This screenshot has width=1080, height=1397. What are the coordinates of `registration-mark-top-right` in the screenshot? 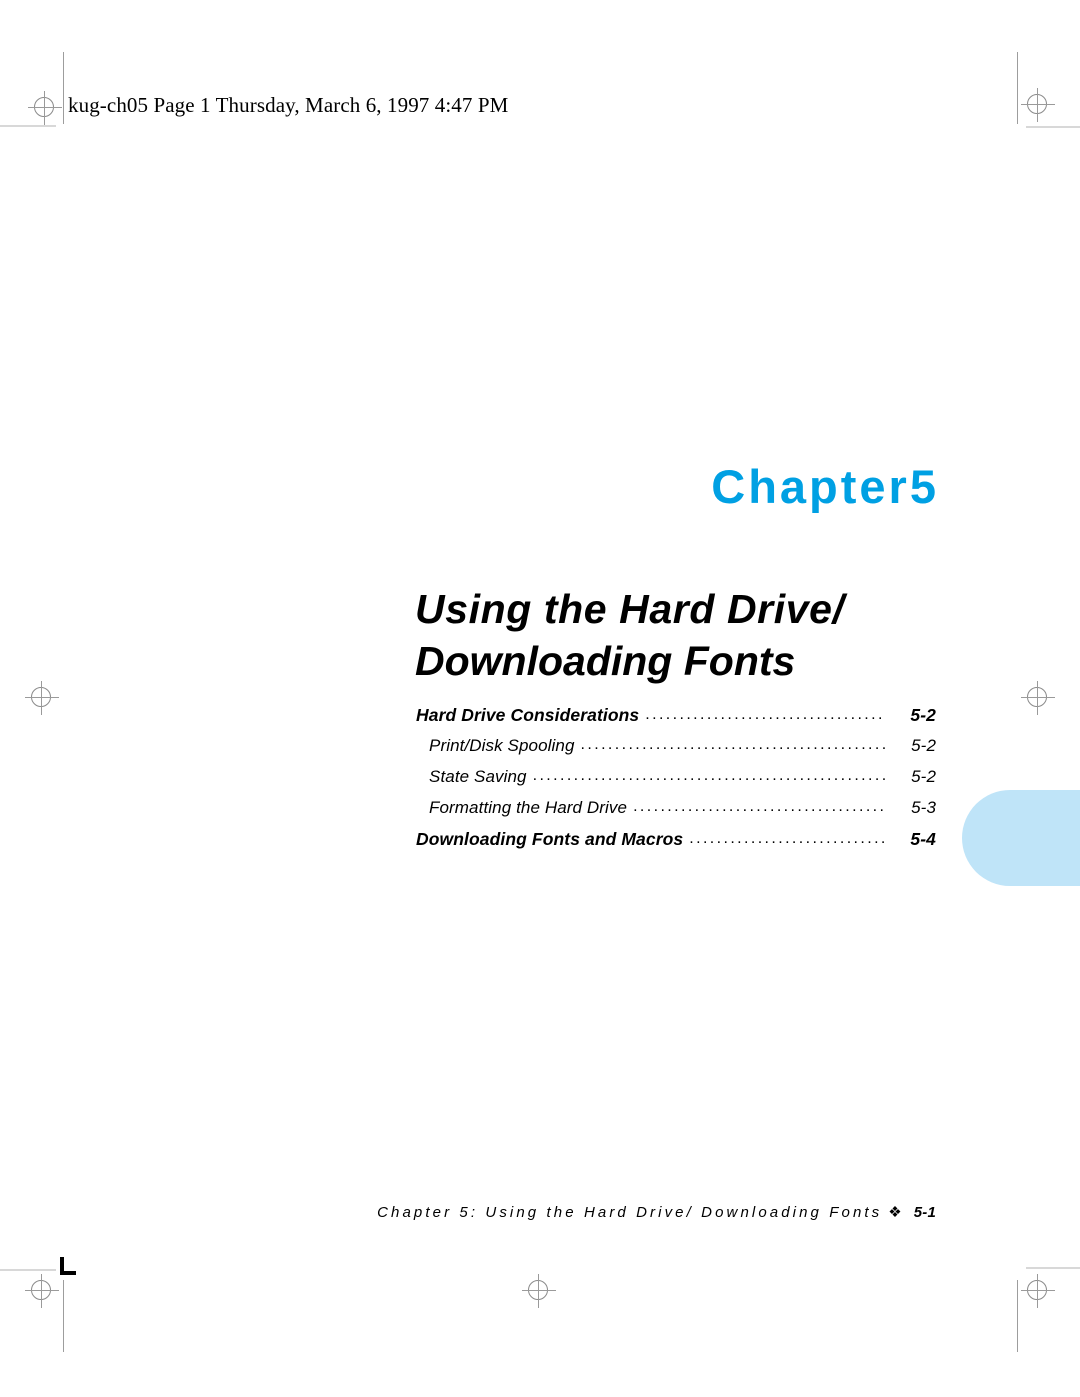 It's located at (1038, 105).